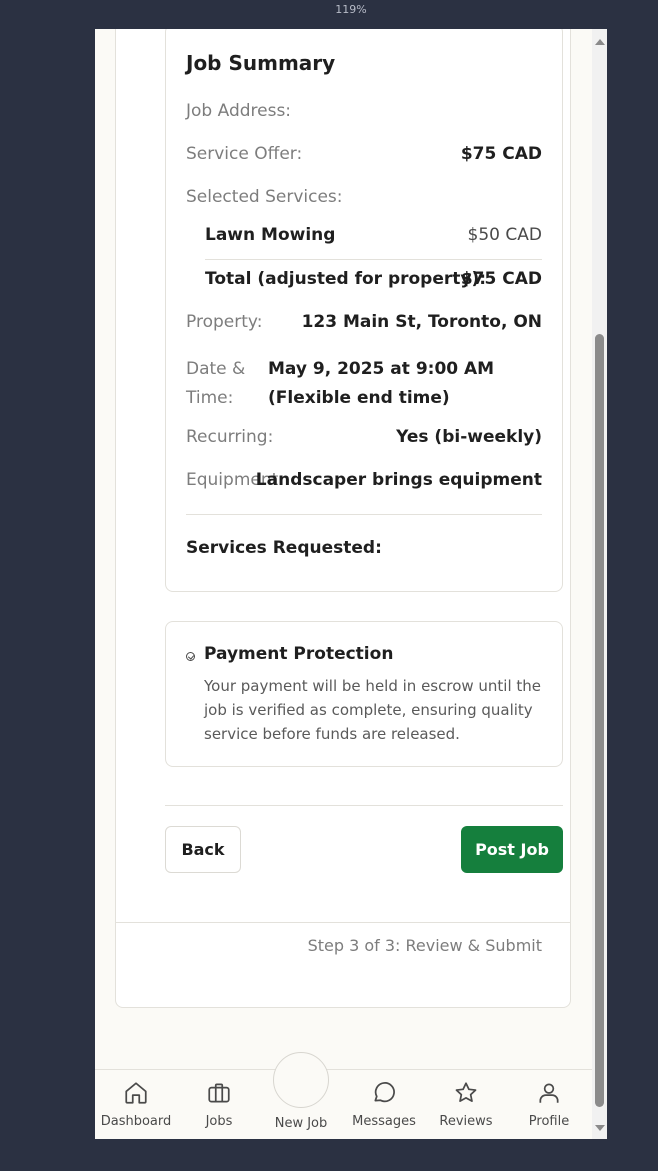  Describe the element at coordinates (264, 197) in the screenshot. I see `selected-services-label: Selected Services:` at that location.